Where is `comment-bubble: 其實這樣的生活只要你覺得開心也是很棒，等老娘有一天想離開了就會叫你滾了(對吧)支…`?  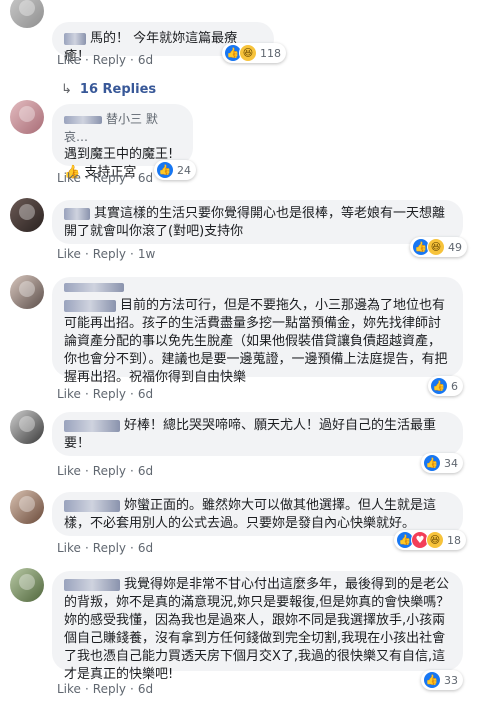
comment-bubble: 其實這樣的生活只要你覺得開心也是很棒，等老娘有一天想離開了就會叫你滾了(對吧)支… is located at coordinates (257, 222).